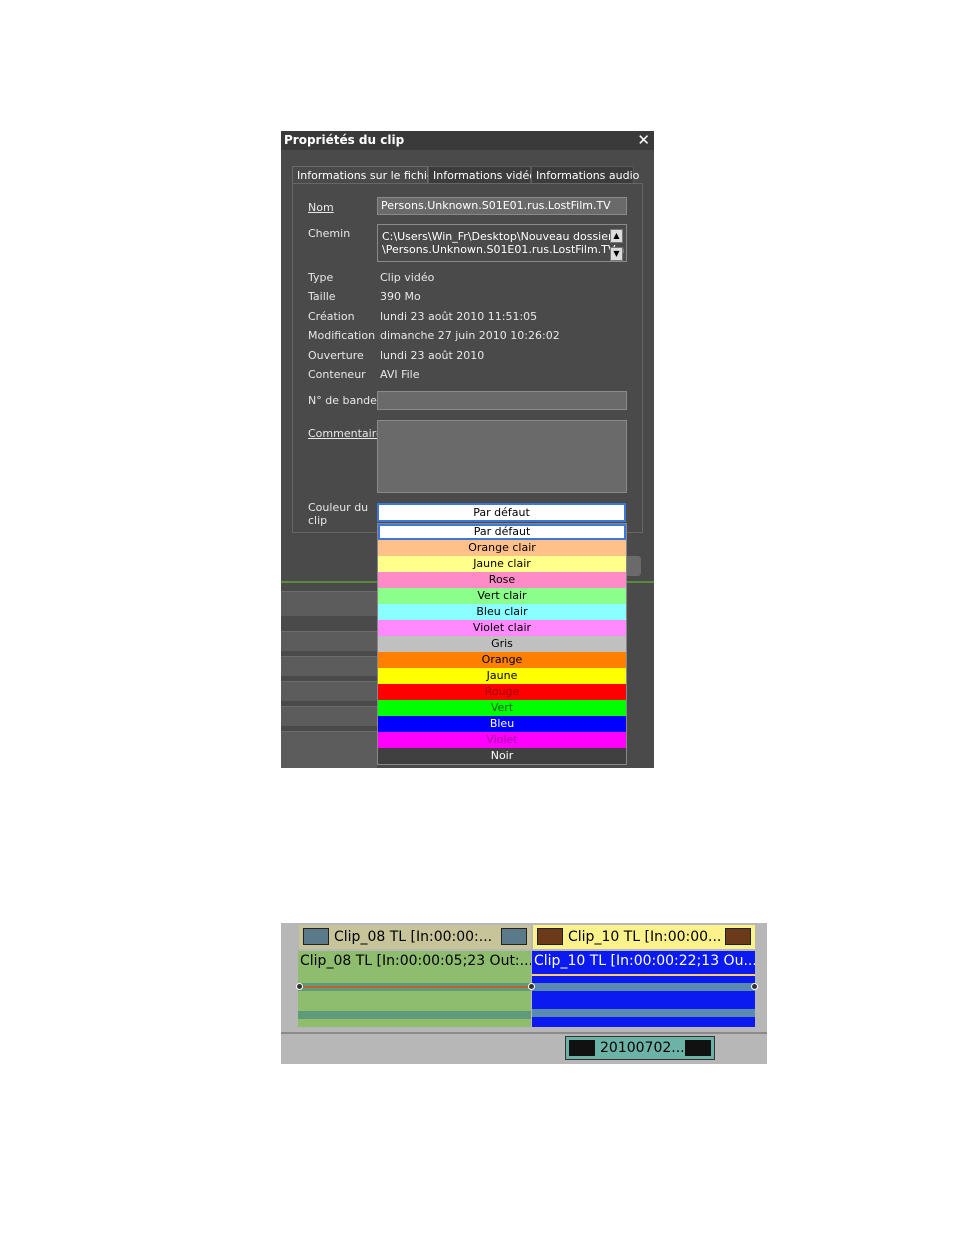 Image resolution: width=954 pixels, height=1235 pixels. What do you see at coordinates (502, 564) in the screenshot?
I see `color-option: Jaune clair` at bounding box center [502, 564].